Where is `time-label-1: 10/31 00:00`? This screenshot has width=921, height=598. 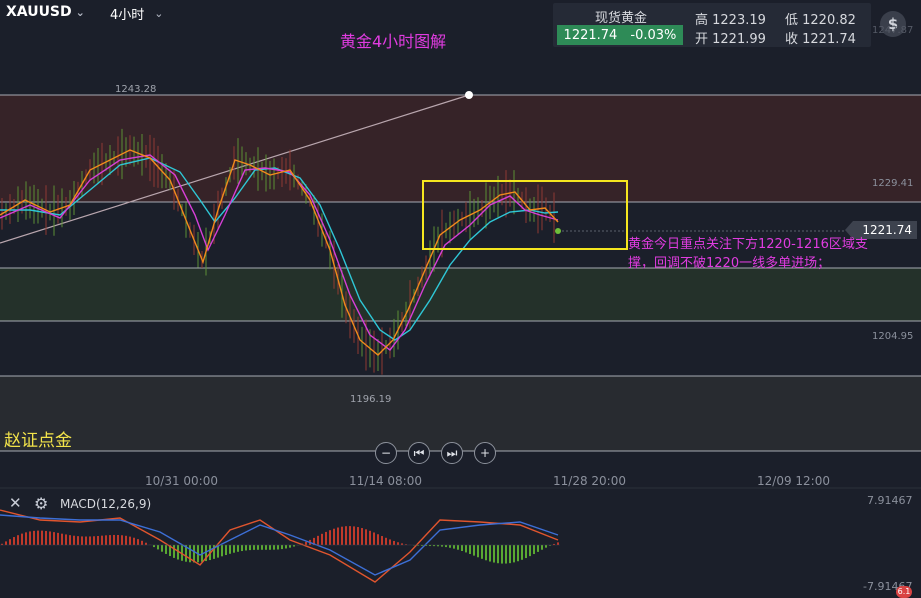
time-label-1: 10/31 00:00 is located at coordinates (181, 481).